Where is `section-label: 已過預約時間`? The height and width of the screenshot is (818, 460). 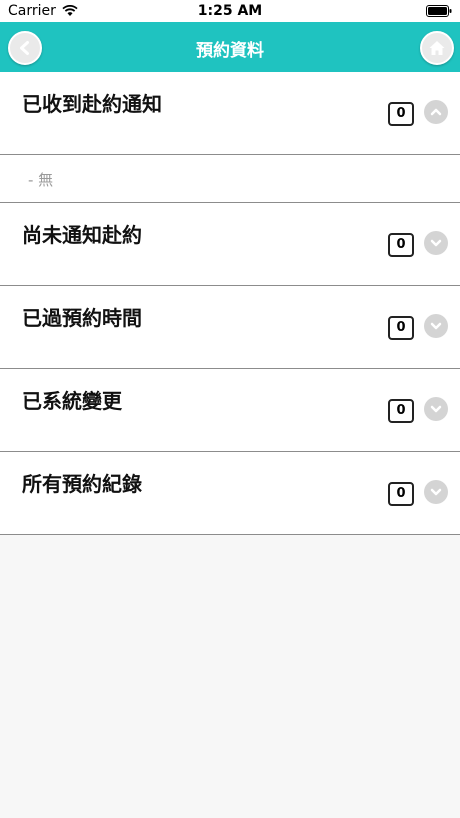
section-label: 已過預約時間 is located at coordinates (82, 318).